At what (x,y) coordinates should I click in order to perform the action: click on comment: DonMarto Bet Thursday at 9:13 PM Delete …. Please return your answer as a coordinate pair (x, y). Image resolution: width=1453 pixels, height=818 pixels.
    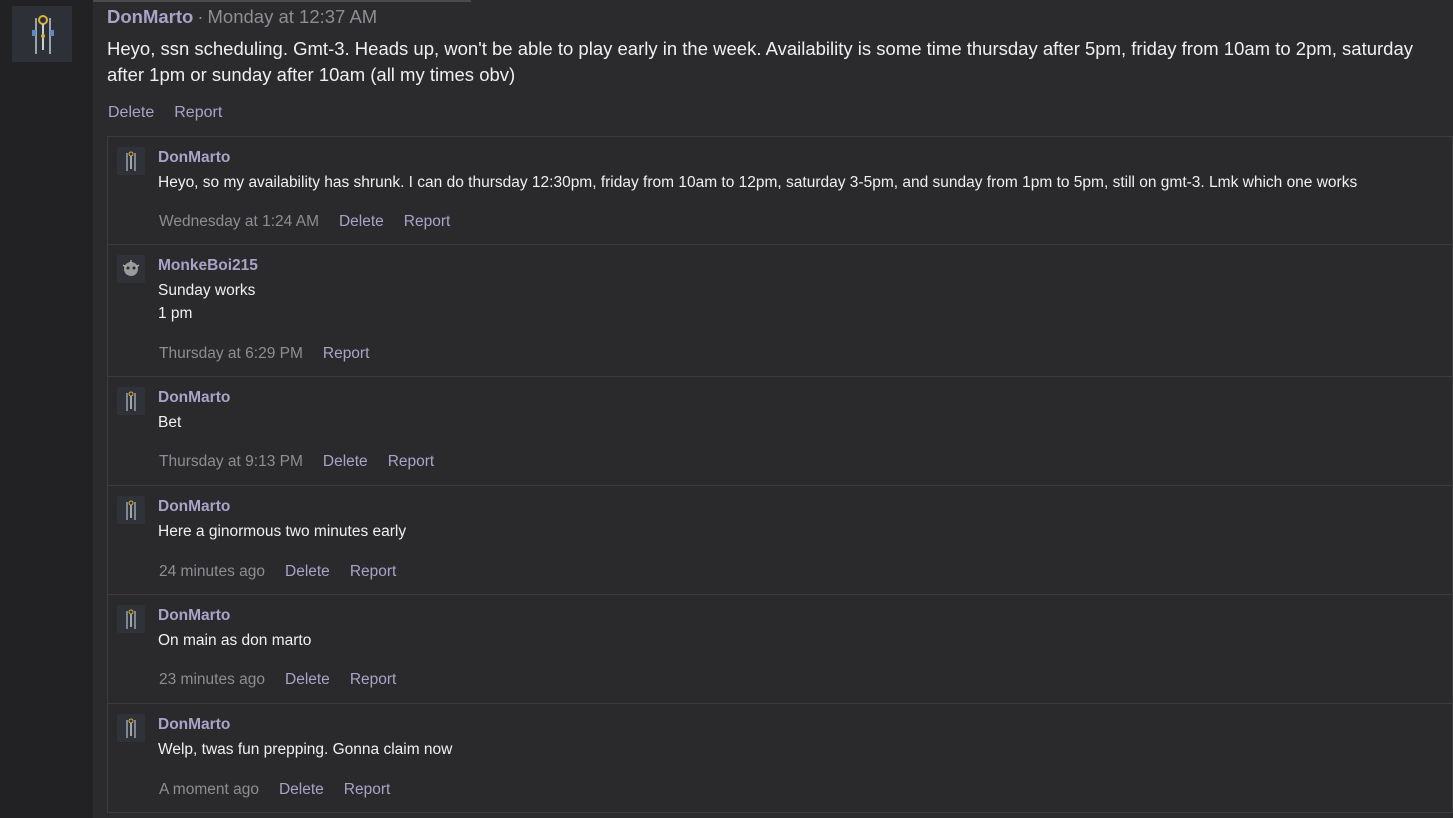
    Looking at the image, I should click on (780, 431).